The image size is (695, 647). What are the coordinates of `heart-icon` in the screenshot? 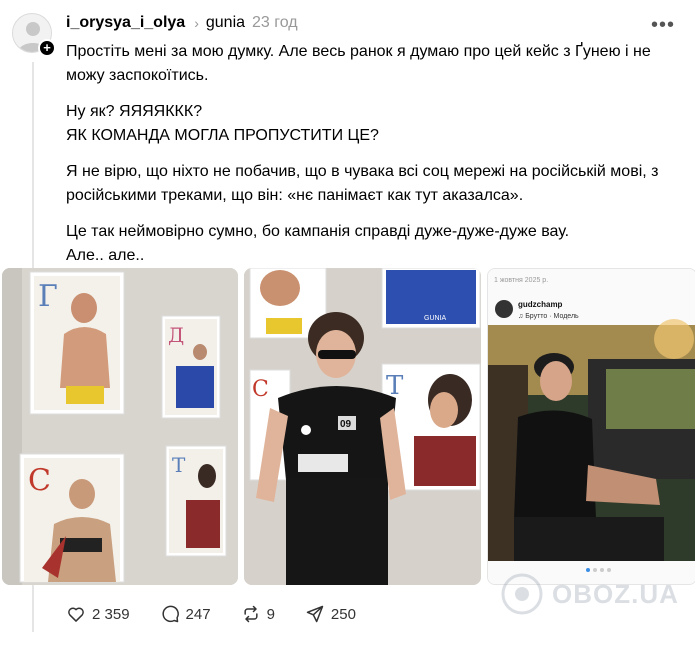 It's located at (76, 614).